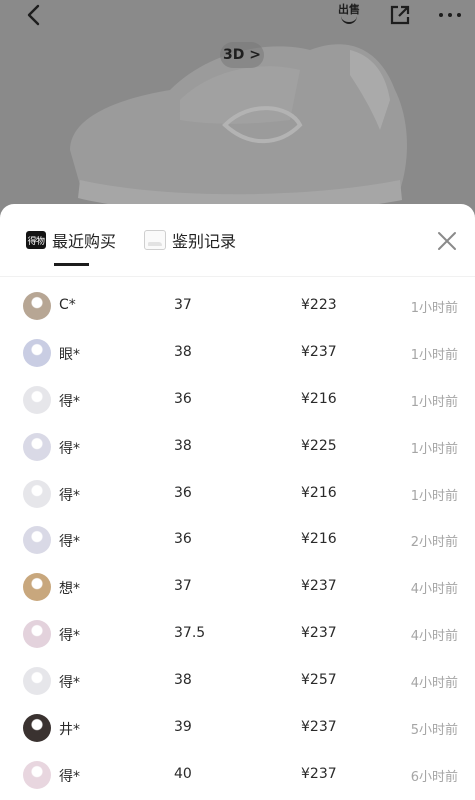 This screenshot has height=800, width=475. Describe the element at coordinates (242, 55) in the screenshot. I see `view-3d-badge: 3D >` at that location.